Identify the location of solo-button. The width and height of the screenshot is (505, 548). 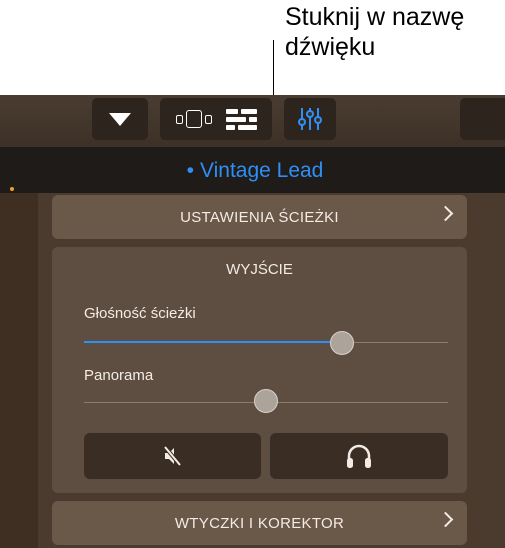
(359, 456).